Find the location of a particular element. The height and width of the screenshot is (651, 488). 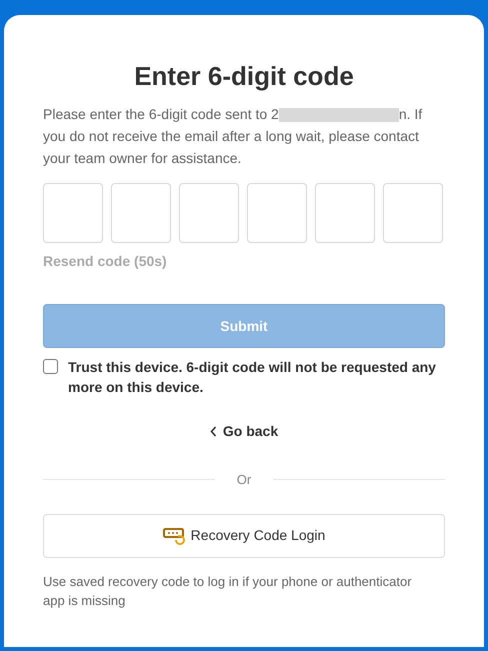

trust-device-checkbox is located at coordinates (50, 366).